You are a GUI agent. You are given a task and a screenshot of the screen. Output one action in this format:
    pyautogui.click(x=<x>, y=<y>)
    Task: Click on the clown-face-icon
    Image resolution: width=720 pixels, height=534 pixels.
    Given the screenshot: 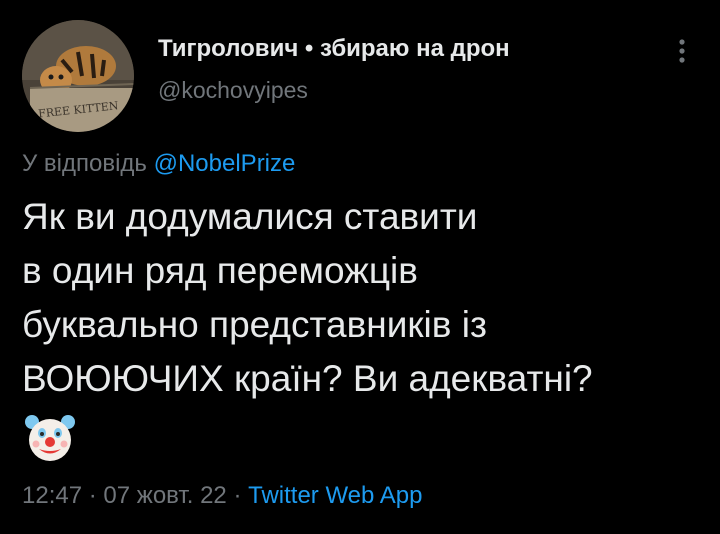 What is the action you would take?
    pyautogui.click(x=50, y=438)
    